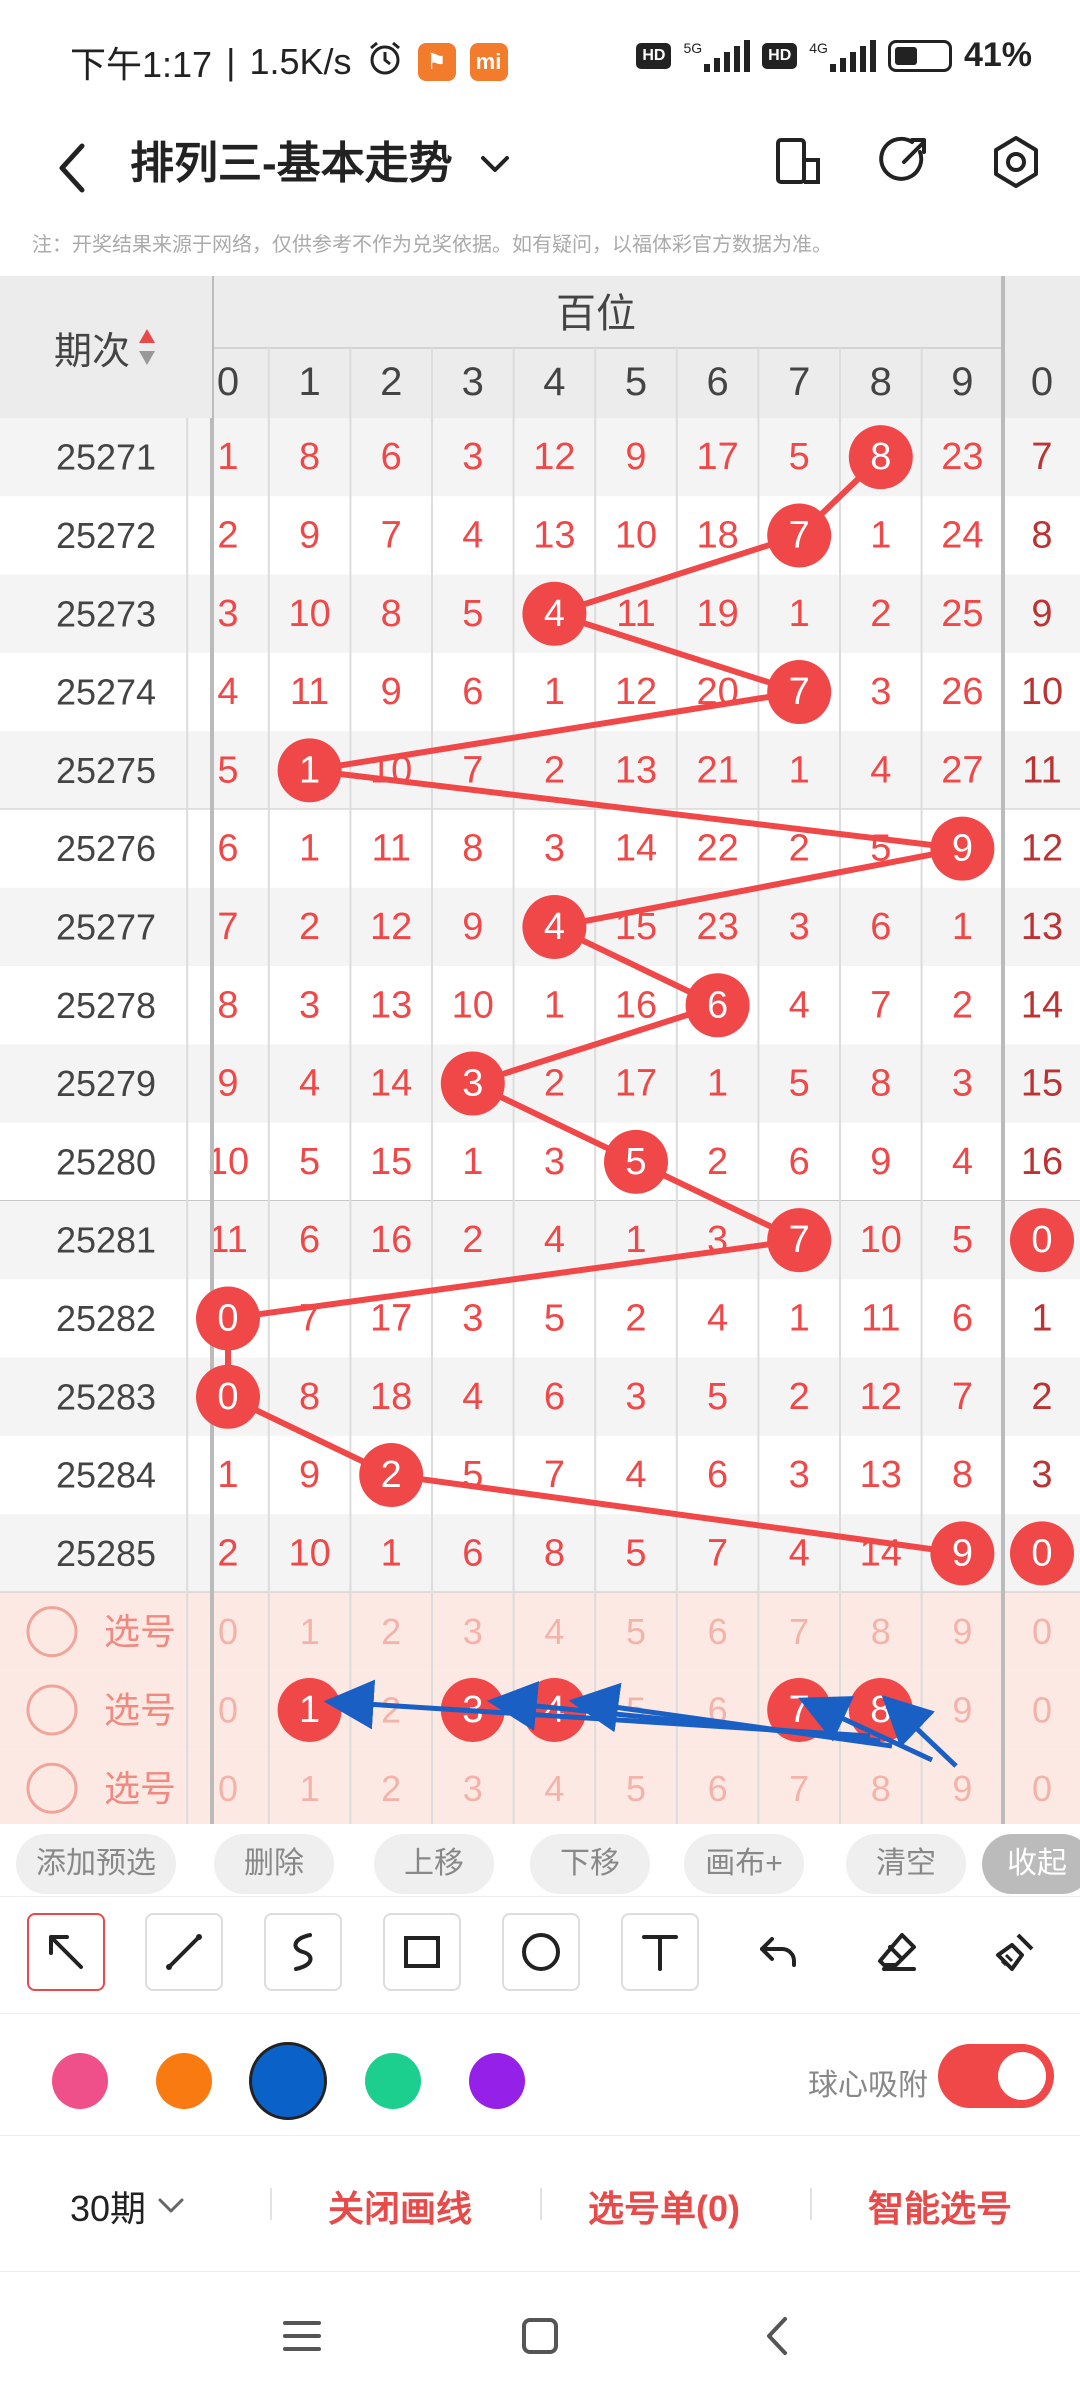 The width and height of the screenshot is (1080, 2400). Describe the element at coordinates (596, 314) in the screenshot. I see `group-label-hundreds: 百位` at that location.